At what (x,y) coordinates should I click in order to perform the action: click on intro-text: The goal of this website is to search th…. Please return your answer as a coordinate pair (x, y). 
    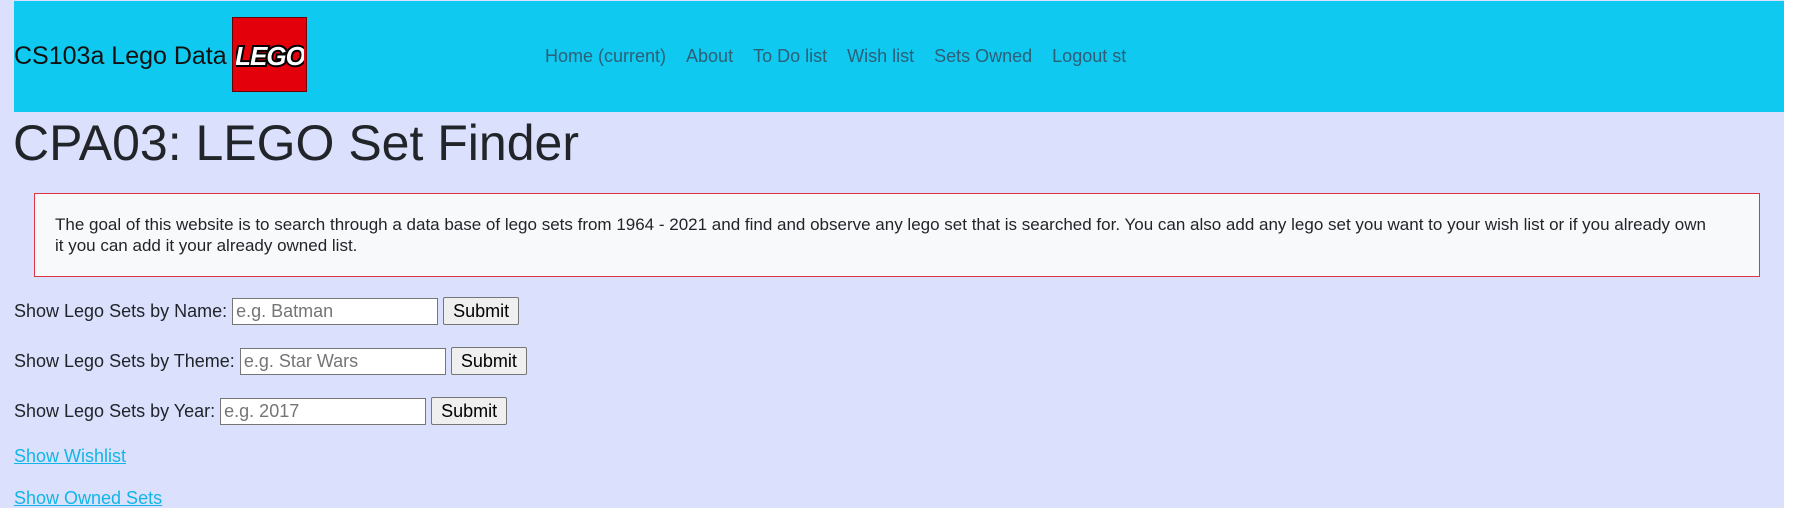
    Looking at the image, I should click on (880, 235).